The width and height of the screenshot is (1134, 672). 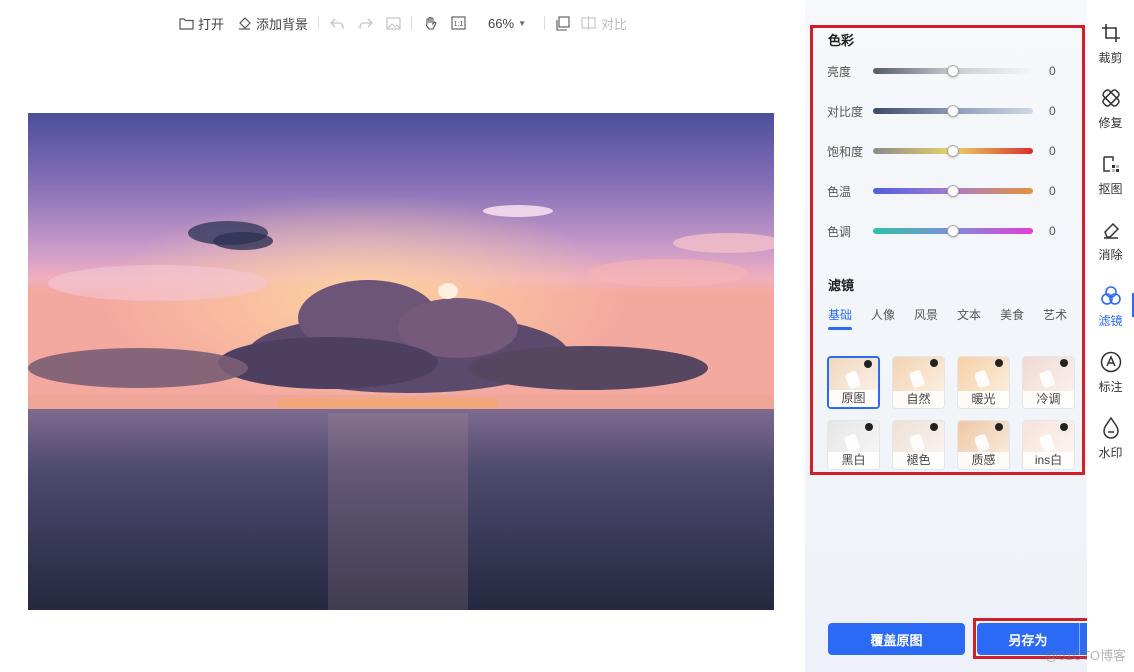 I want to click on compare-button: 对比, so click(x=604, y=23).